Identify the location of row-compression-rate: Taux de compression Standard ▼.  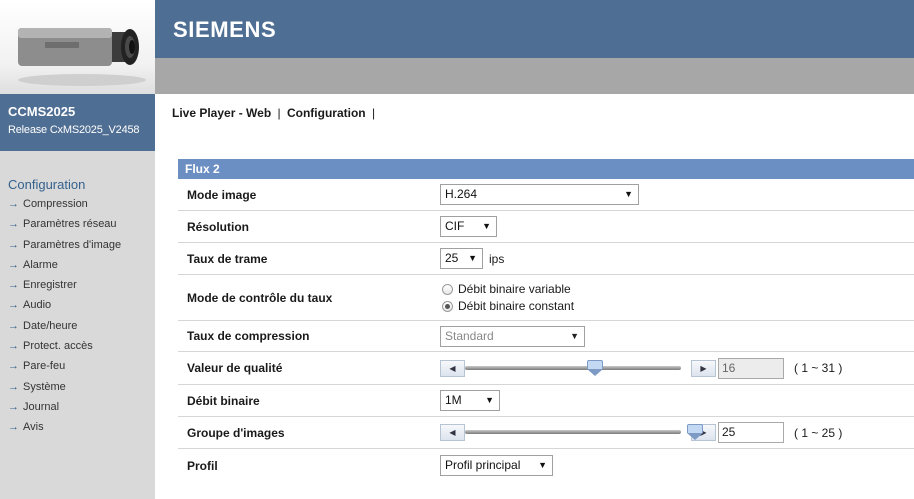
(546, 336).